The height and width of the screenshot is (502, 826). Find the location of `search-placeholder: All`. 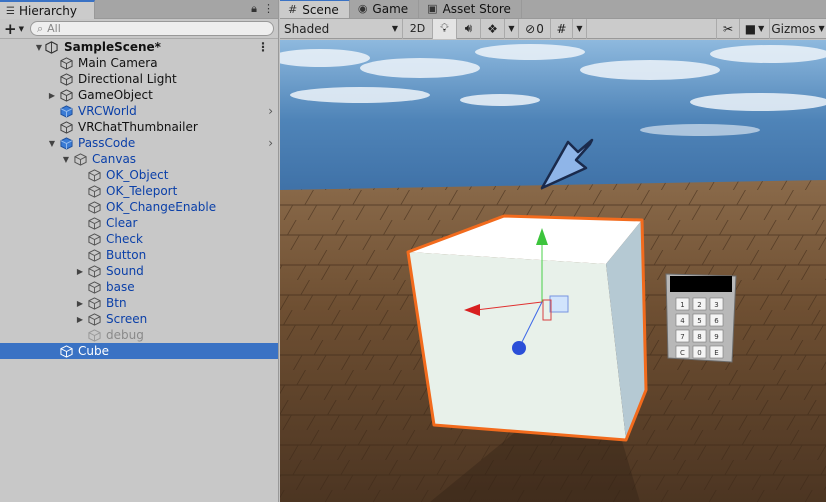

search-placeholder: All is located at coordinates (54, 28).